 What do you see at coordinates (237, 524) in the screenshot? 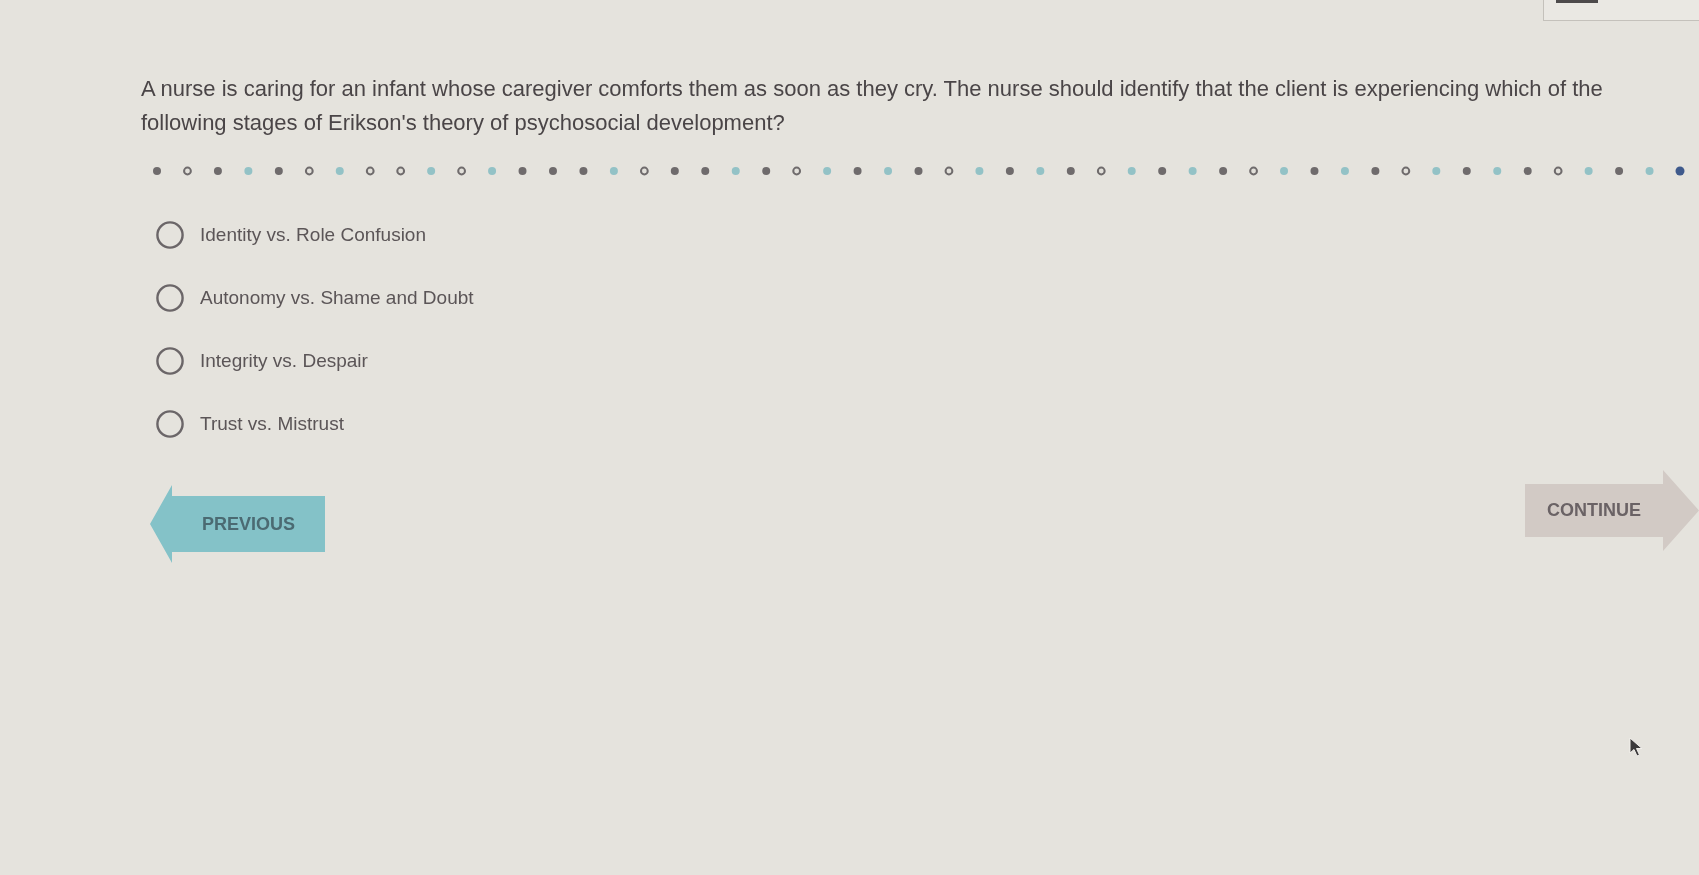
I see `previous-button: PREVIOUS` at bounding box center [237, 524].